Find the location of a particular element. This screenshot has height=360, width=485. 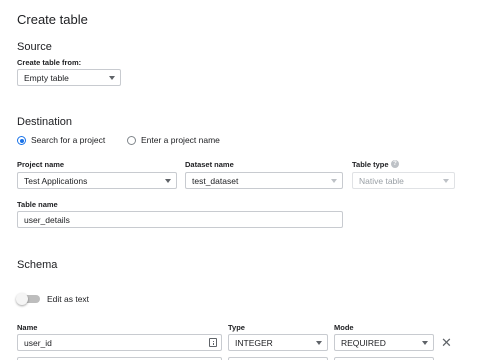

edit-as-text-label: Edit as text is located at coordinates (68, 299).